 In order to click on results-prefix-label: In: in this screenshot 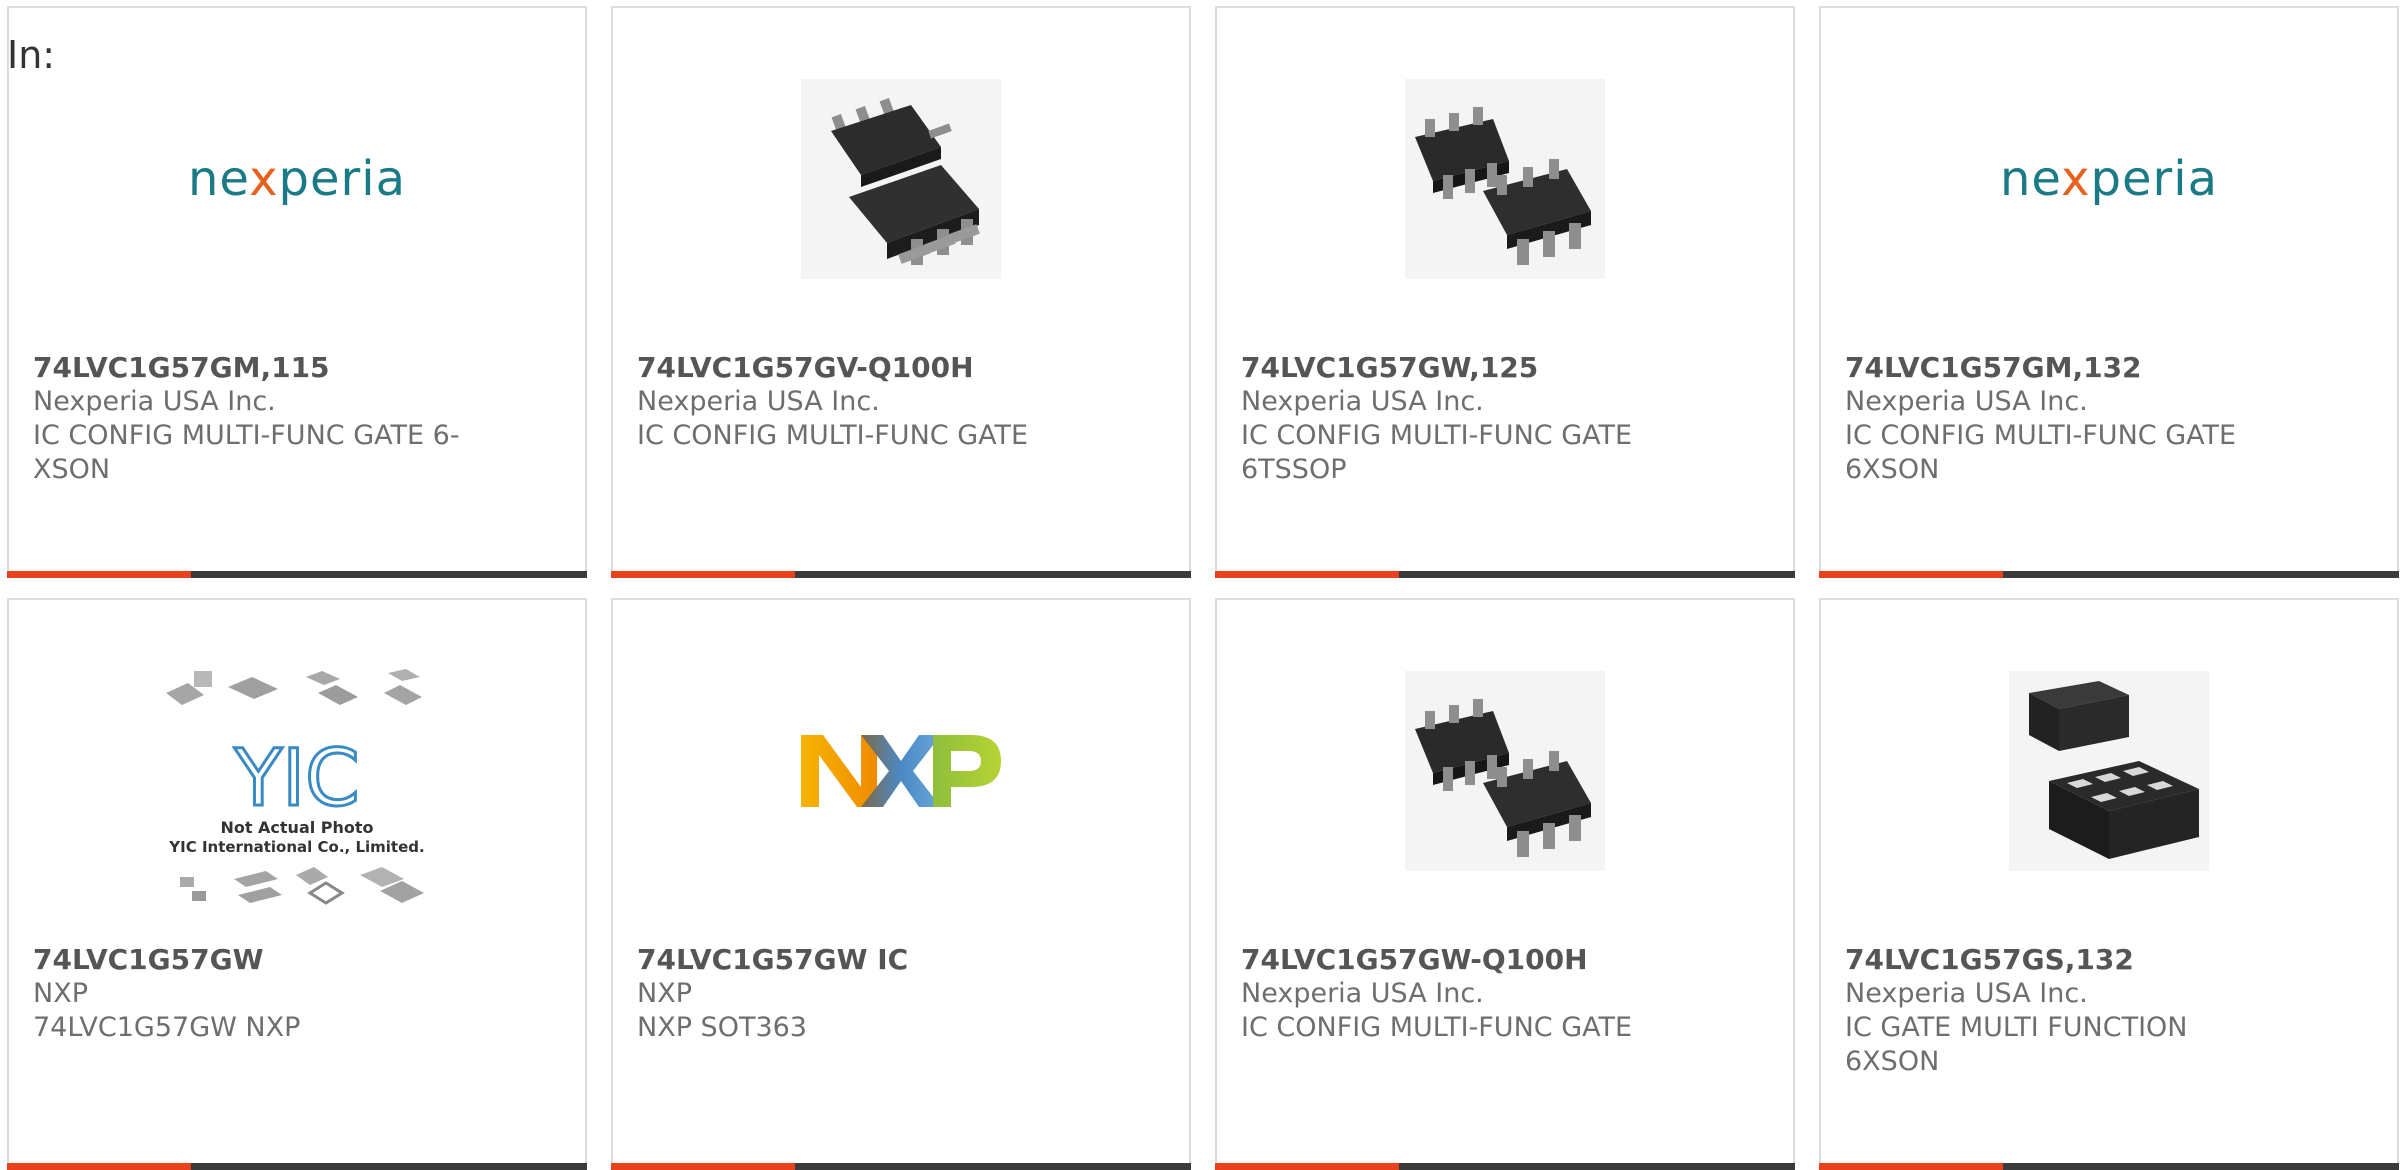, I will do `click(31, 55)`.